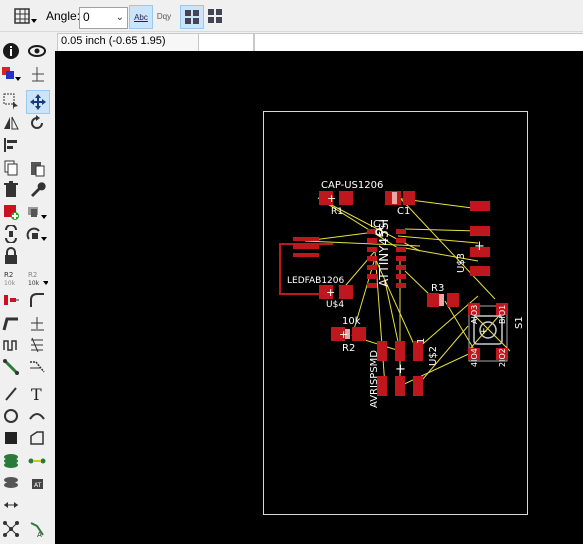  I want to click on mark-button, so click(37, 74).